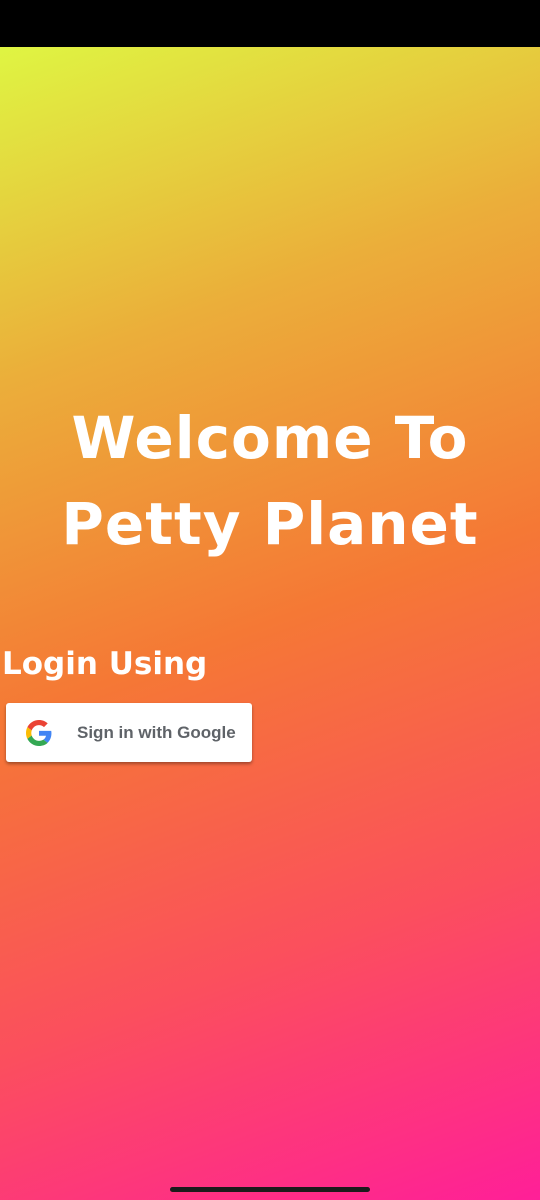 This screenshot has width=540, height=1200. I want to click on login-using-label: Login Using, so click(105, 664).